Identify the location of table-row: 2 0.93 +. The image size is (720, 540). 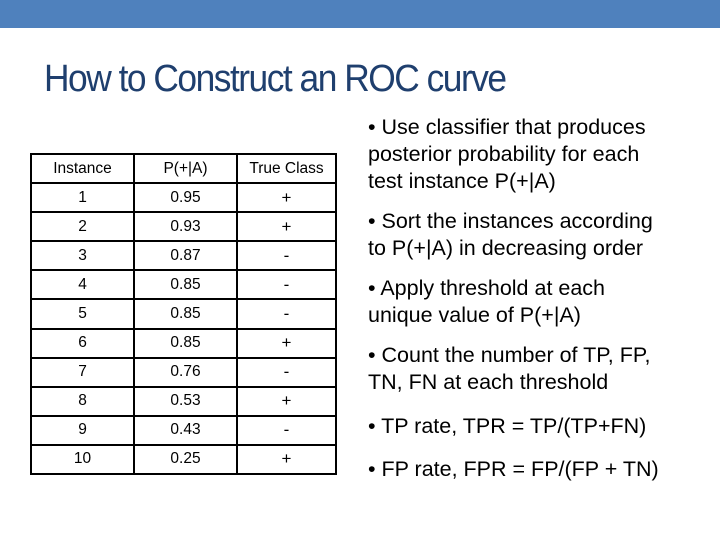
(183, 227).